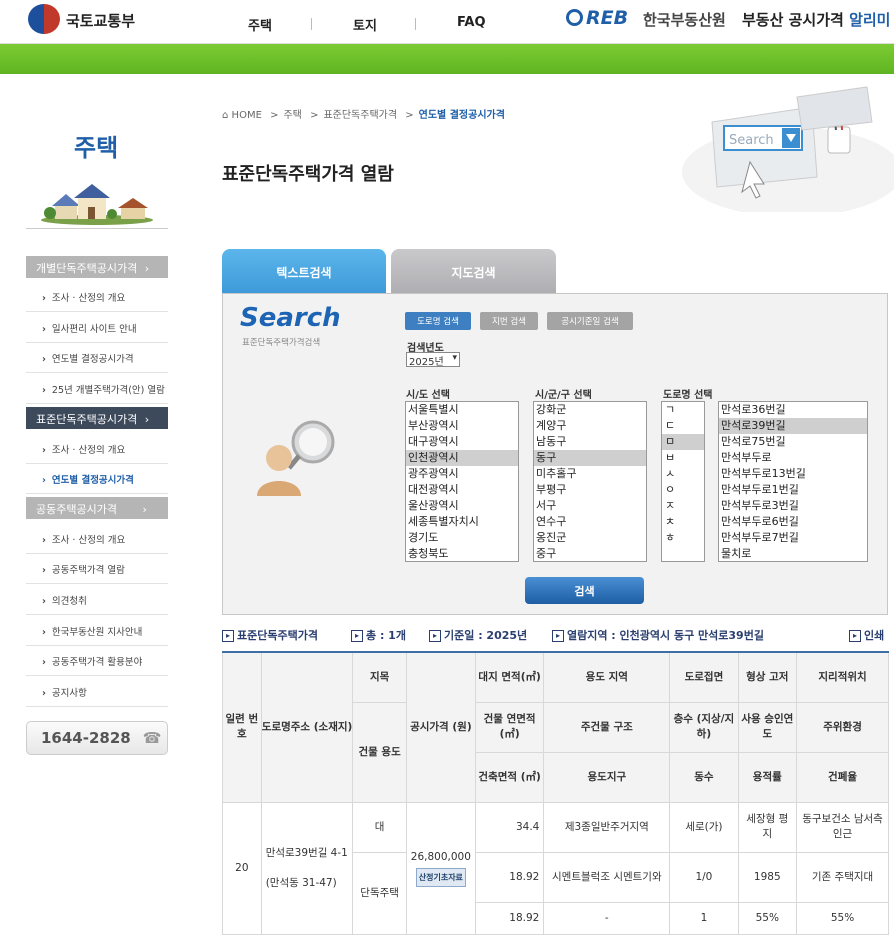  What do you see at coordinates (242, 868) in the screenshot?
I see `cell-serial: 20` at bounding box center [242, 868].